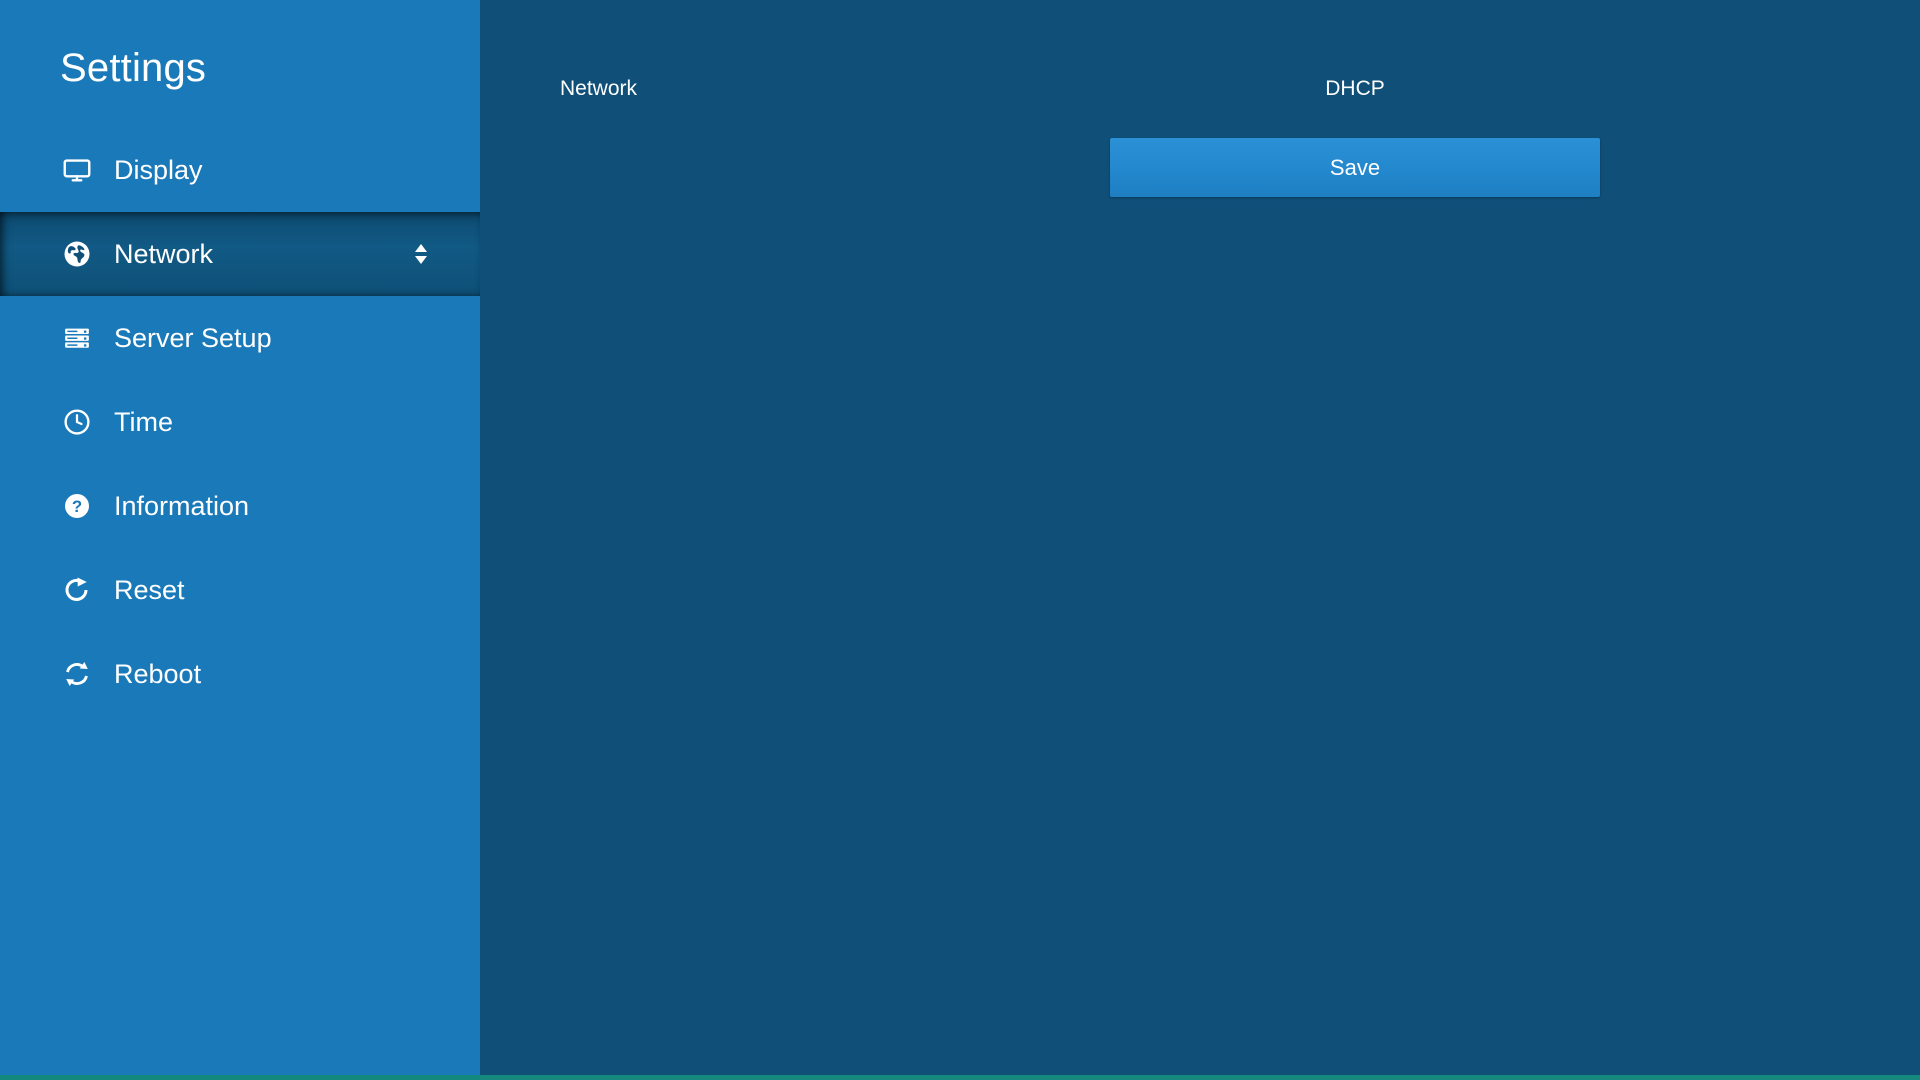 The width and height of the screenshot is (1920, 1080). What do you see at coordinates (77, 338) in the screenshot?
I see `server-icon` at bounding box center [77, 338].